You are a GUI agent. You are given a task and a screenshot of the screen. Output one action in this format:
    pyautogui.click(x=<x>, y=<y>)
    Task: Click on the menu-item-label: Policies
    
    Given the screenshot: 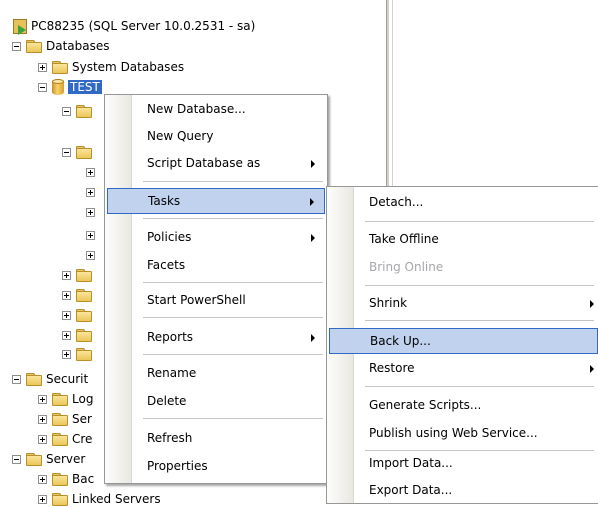 What is the action you would take?
    pyautogui.click(x=169, y=237)
    